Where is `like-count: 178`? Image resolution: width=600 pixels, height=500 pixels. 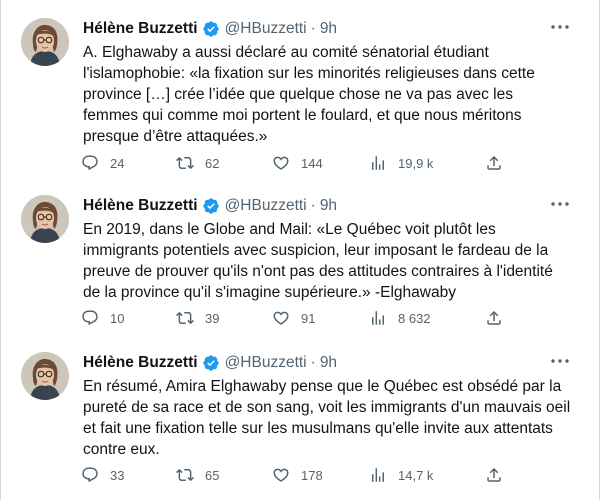
like-count: 178 is located at coordinates (312, 475).